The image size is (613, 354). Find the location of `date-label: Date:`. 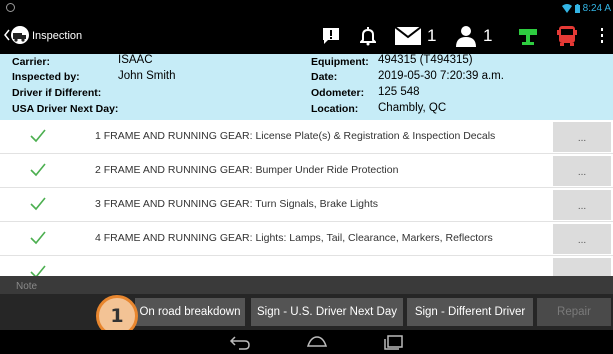

date-label: Date: is located at coordinates (324, 77).